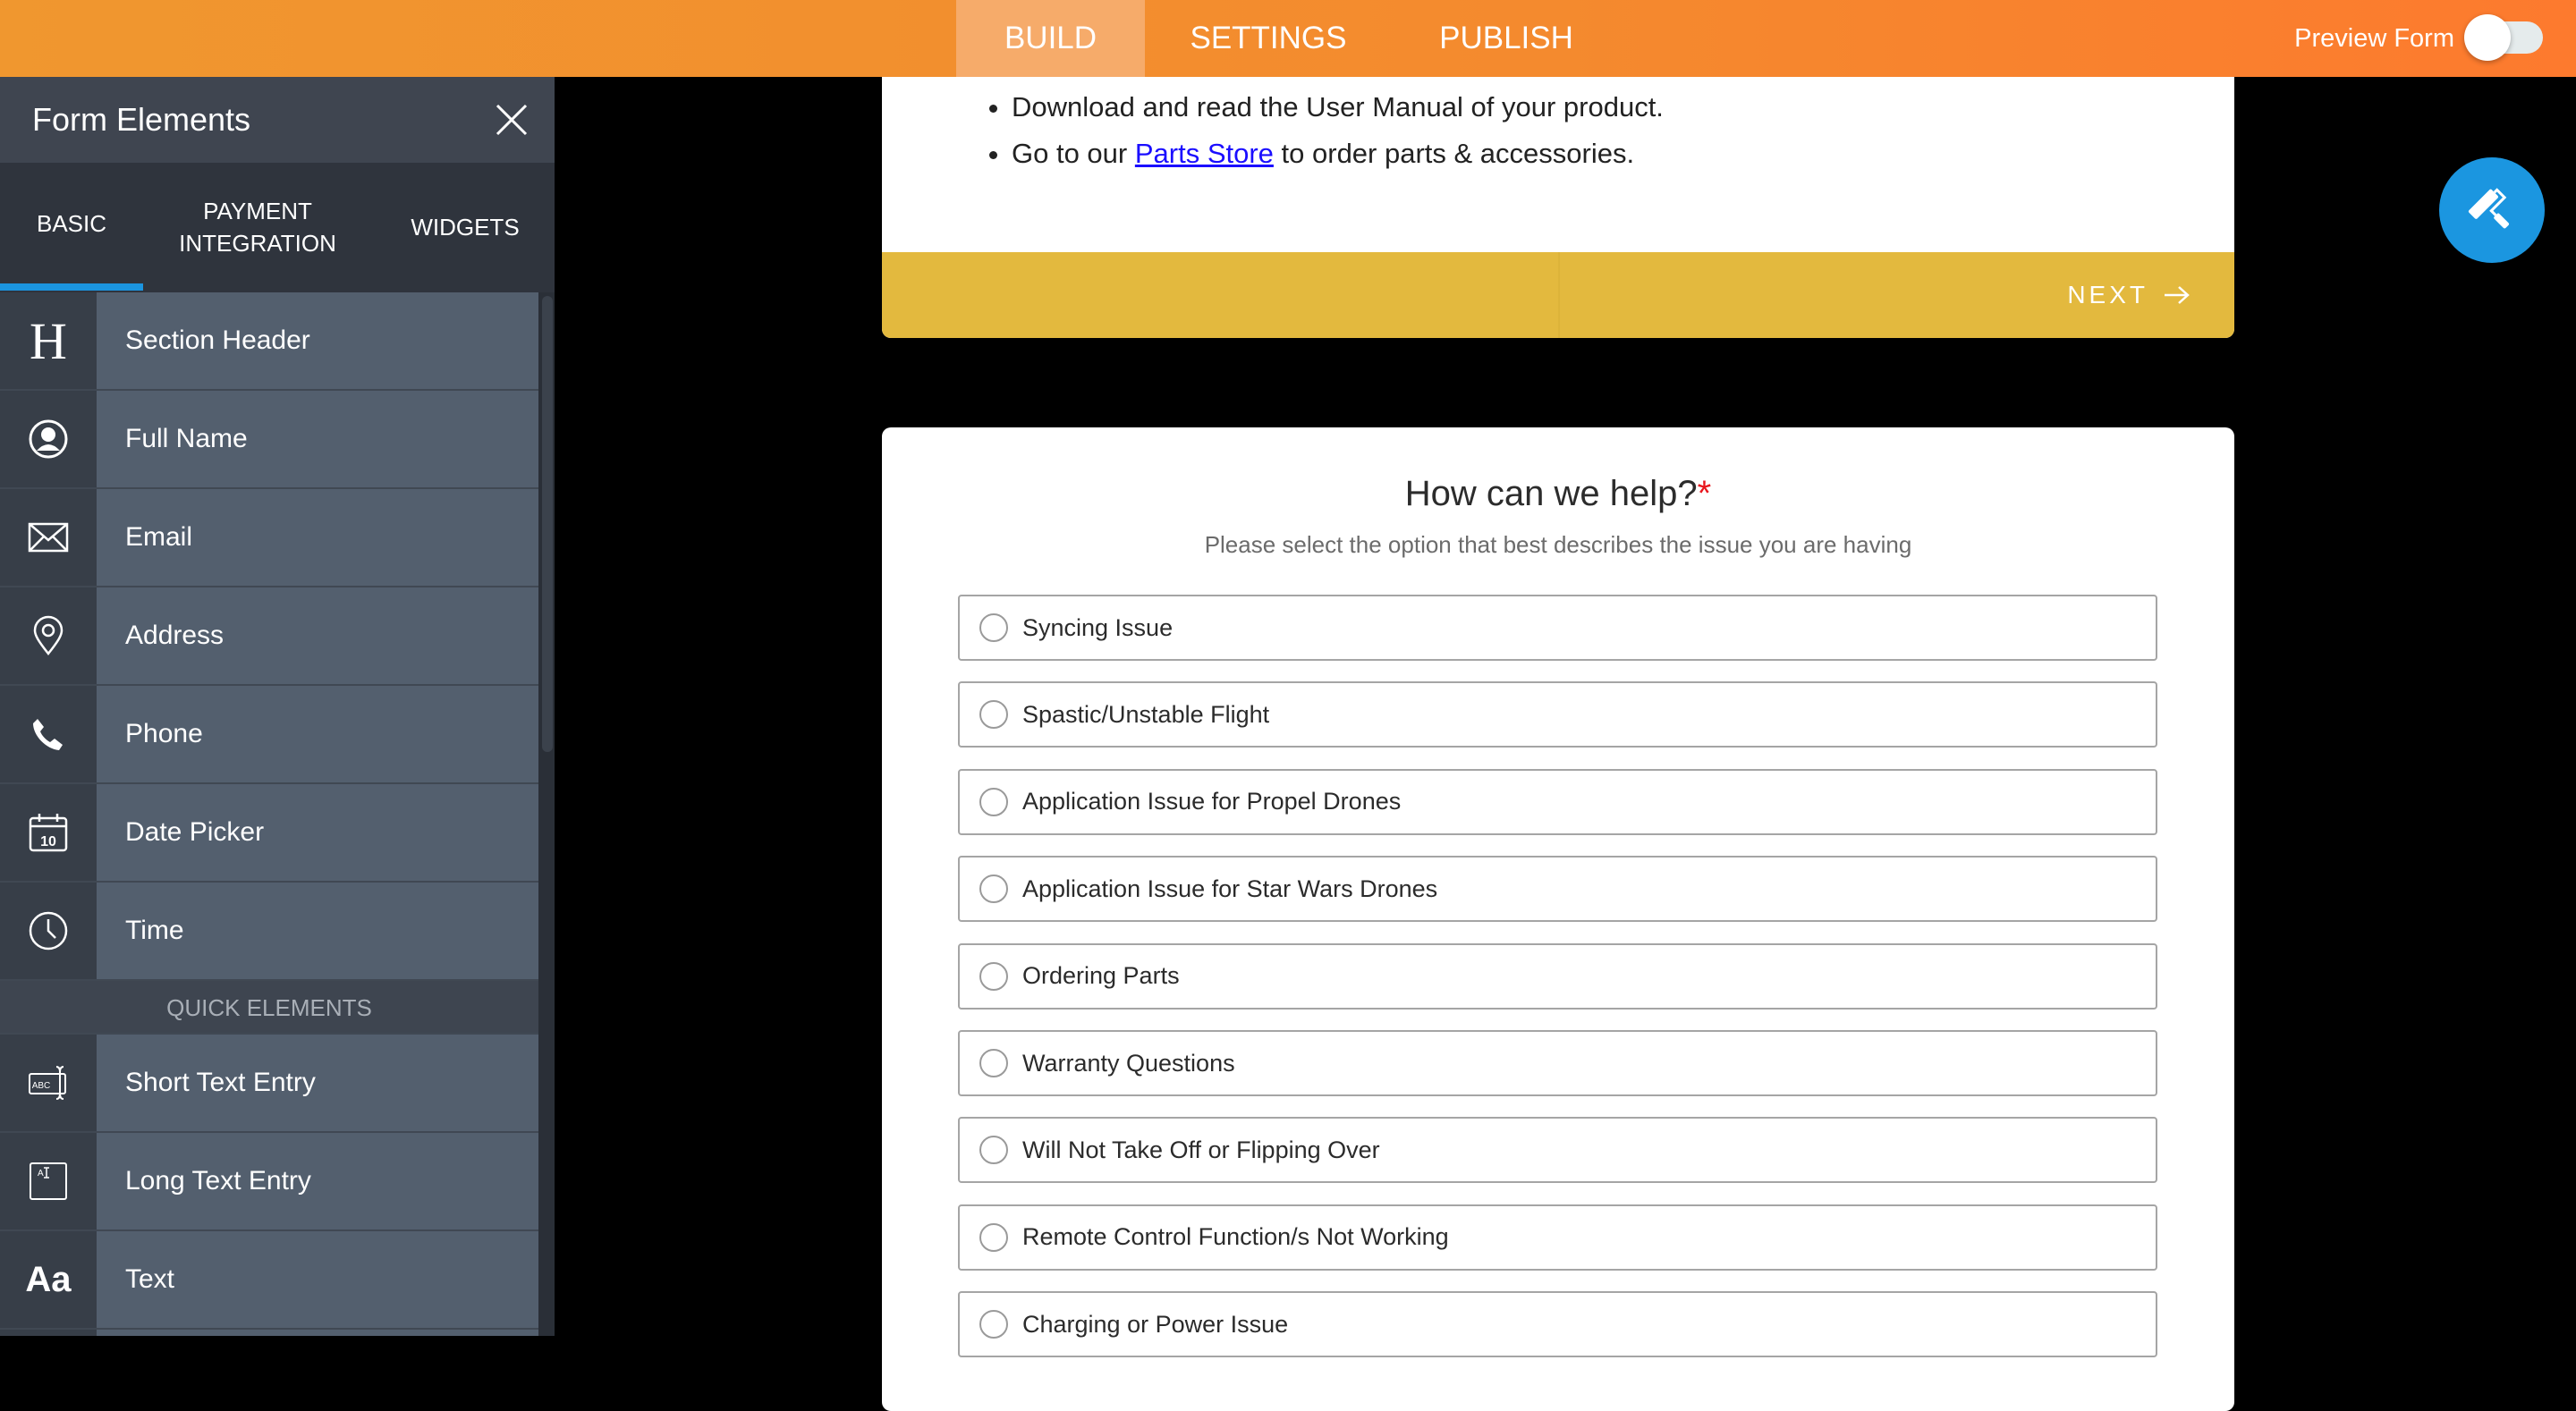 The width and height of the screenshot is (2576, 1411). I want to click on divider, so click(1559, 295).